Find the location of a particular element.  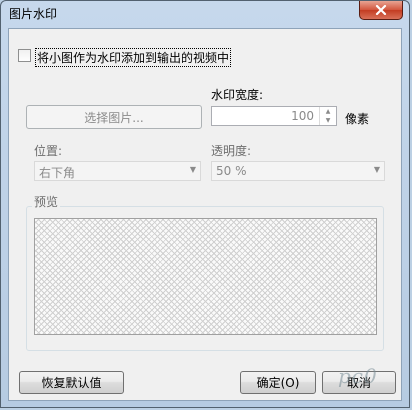

width-unit: 像素 is located at coordinates (357, 119).